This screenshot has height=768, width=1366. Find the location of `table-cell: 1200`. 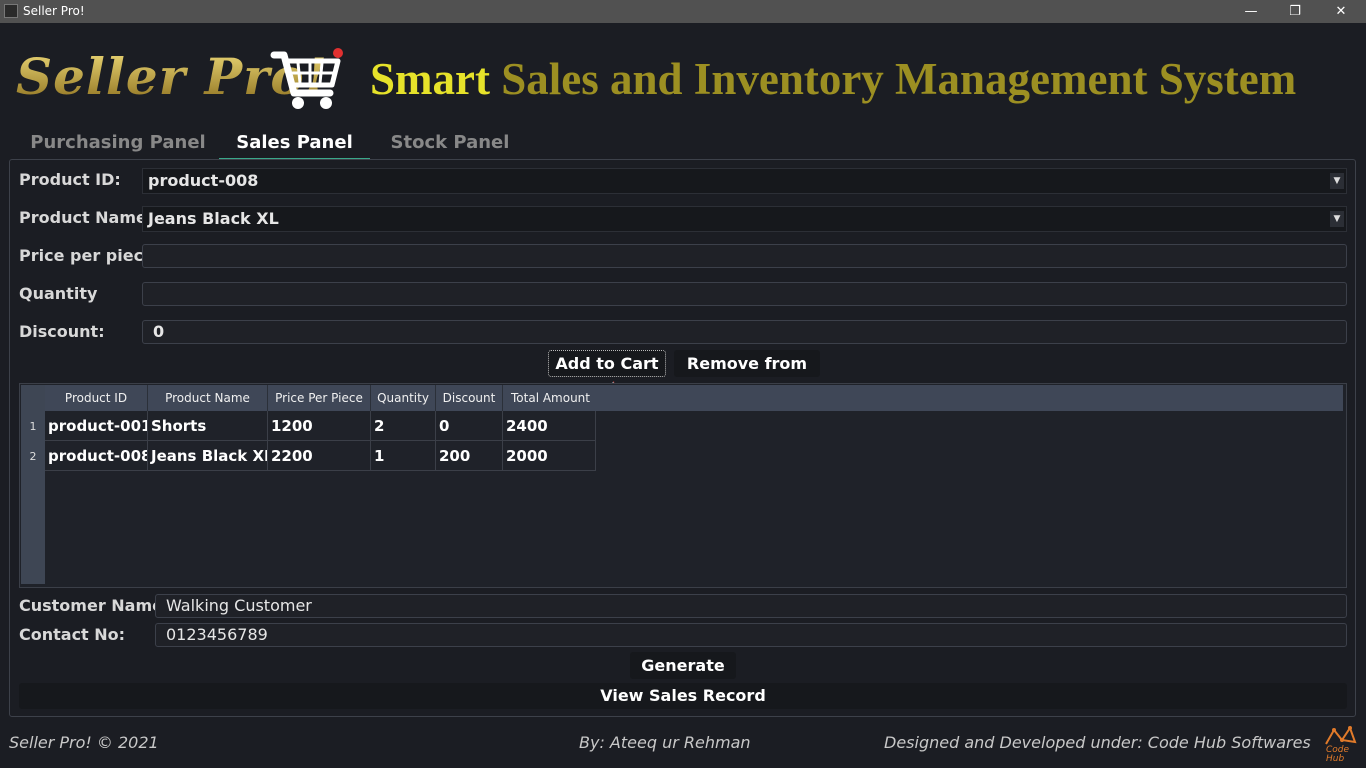

table-cell: 1200 is located at coordinates (319, 426).